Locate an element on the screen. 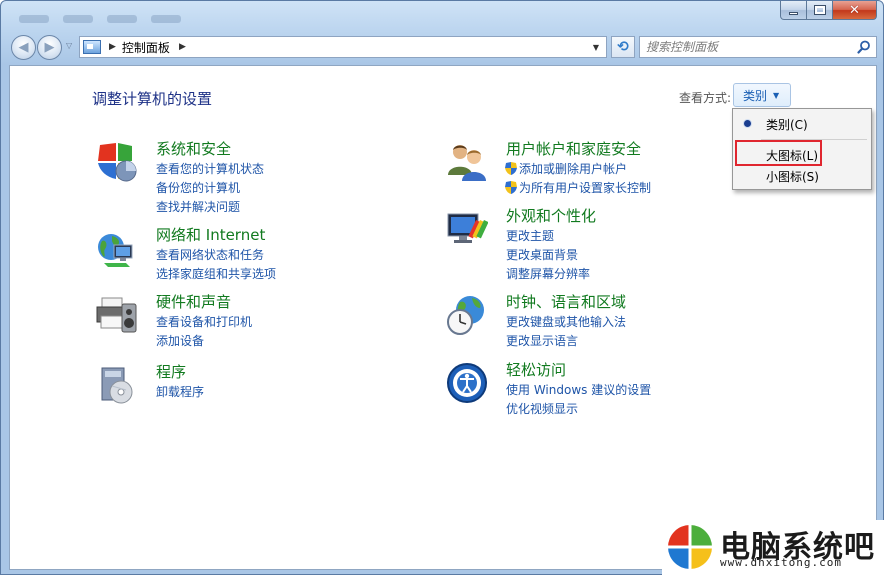 Image resolution: width=884 pixels, height=575 pixels. clock-globe-icon is located at coordinates (465, 315).